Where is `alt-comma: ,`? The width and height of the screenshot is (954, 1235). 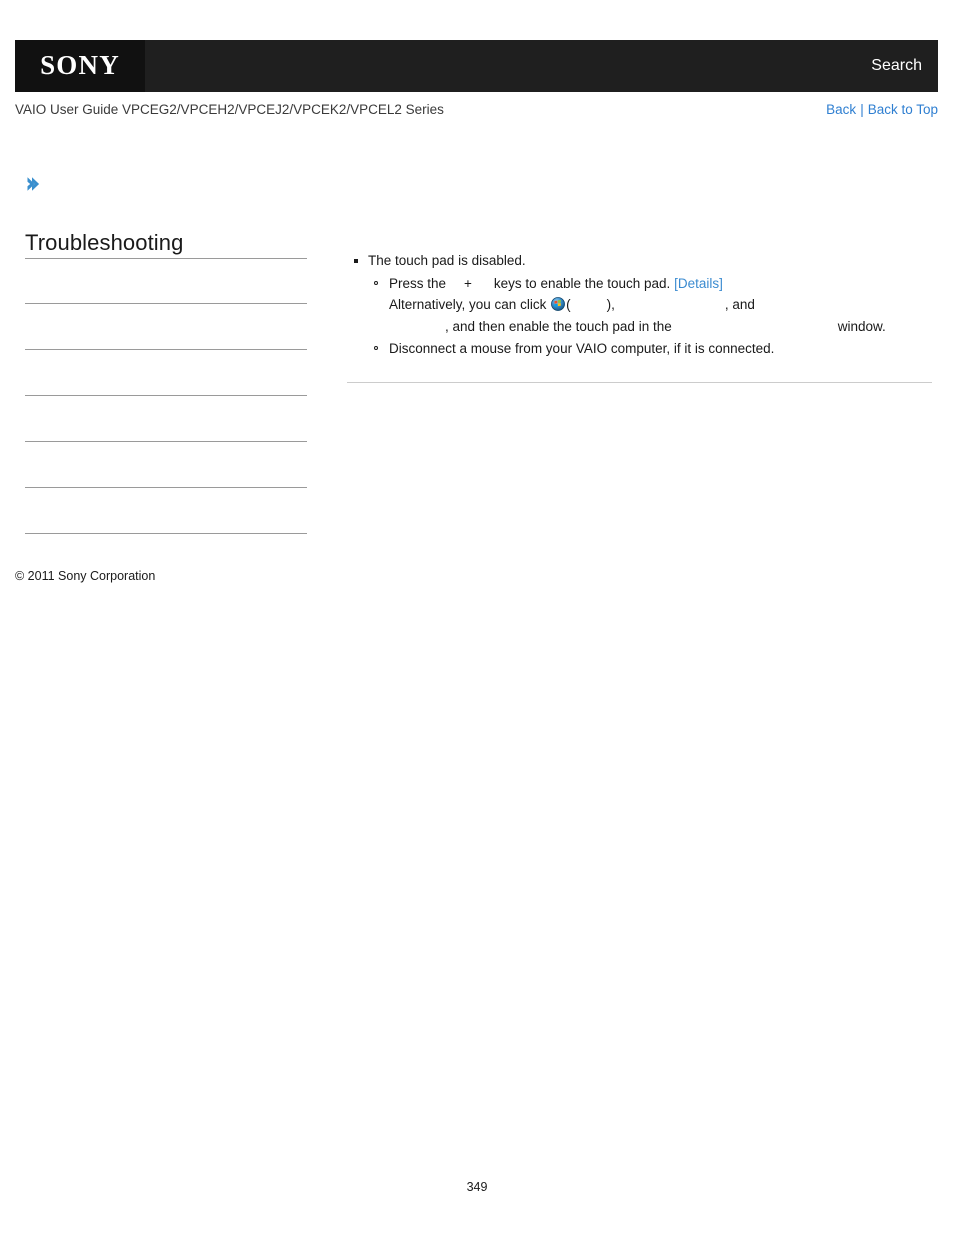
alt-comma: , is located at coordinates (726, 304).